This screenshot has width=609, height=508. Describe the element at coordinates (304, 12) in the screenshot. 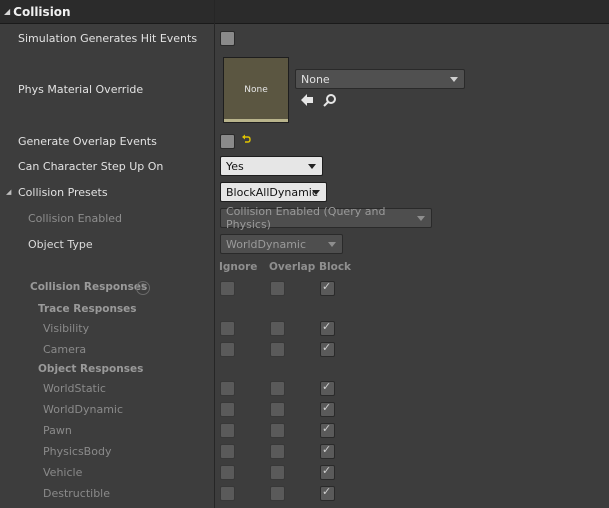

I see `collision-section-header: ◢ Collision` at that location.